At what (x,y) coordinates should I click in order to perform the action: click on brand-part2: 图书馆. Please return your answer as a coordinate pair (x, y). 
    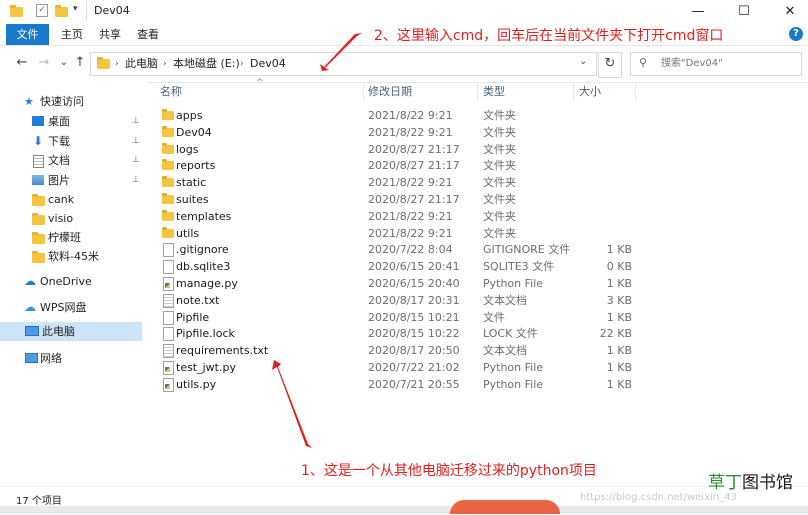
    Looking at the image, I should click on (767, 483).